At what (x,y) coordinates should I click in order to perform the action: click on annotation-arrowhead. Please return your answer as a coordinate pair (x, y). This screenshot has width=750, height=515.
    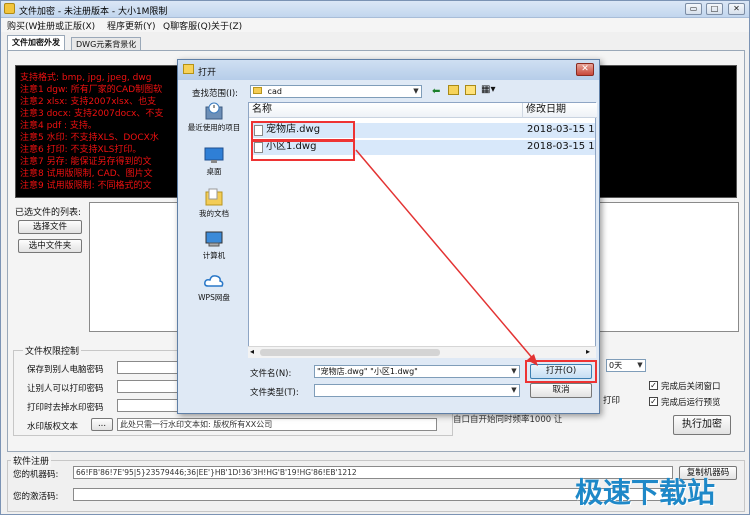
    Looking at the image, I should click on (532, 360).